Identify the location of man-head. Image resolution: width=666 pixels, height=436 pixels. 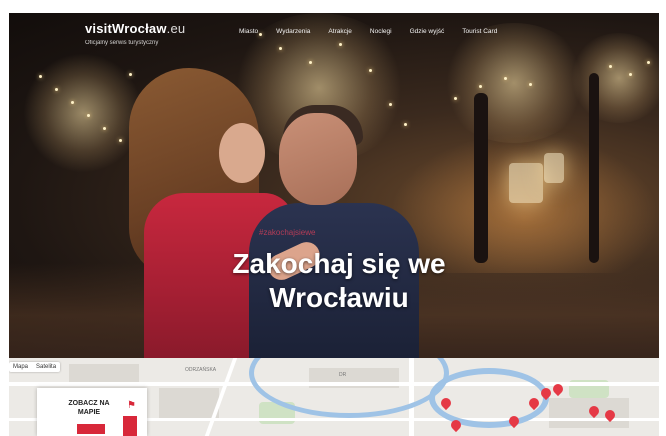
(318, 159).